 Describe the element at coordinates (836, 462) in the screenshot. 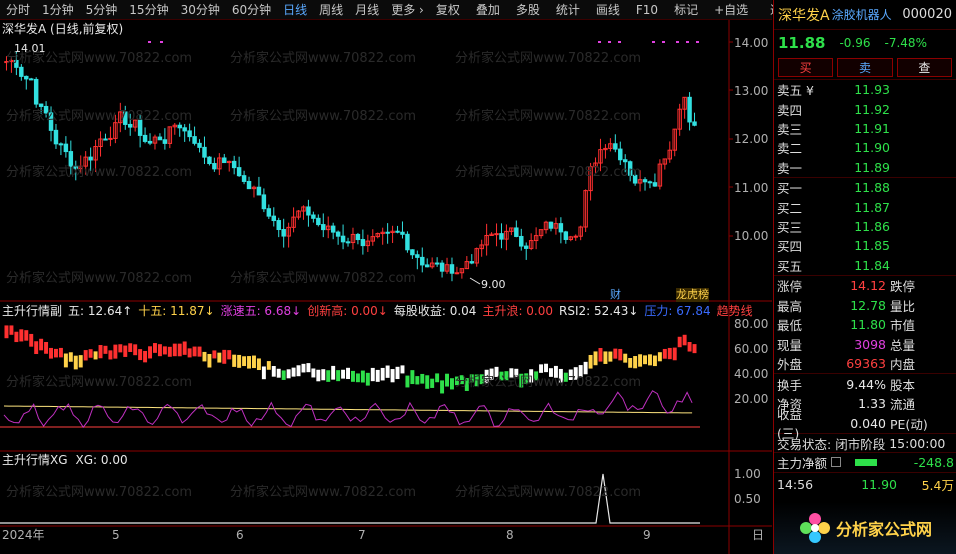

I see `menu-icon` at that location.